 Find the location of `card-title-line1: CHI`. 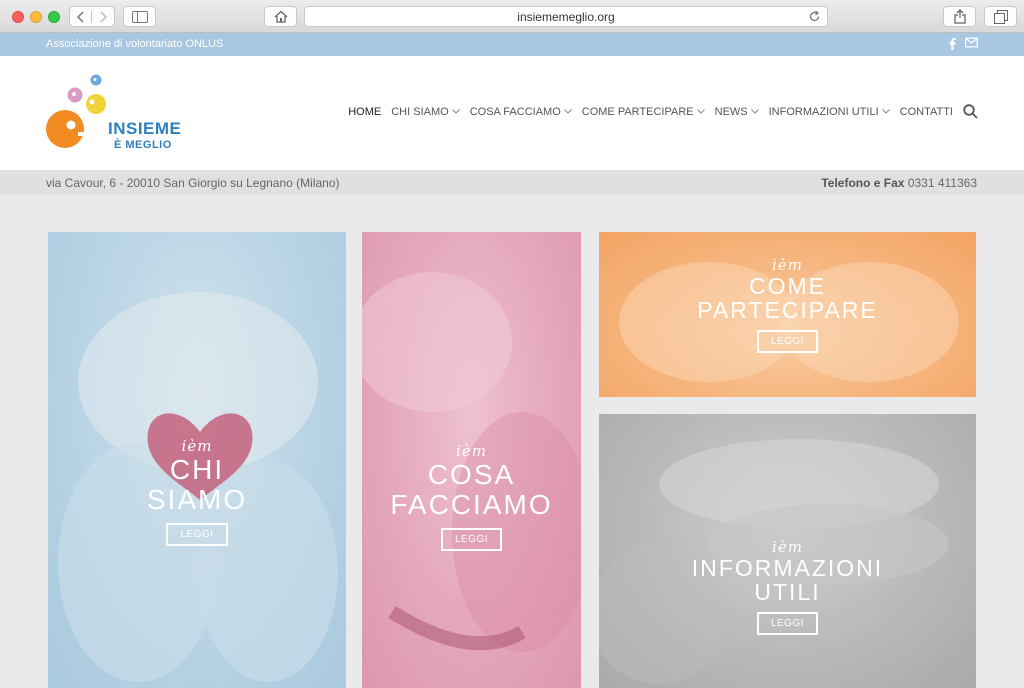

card-title-line1: CHI is located at coordinates (197, 469).